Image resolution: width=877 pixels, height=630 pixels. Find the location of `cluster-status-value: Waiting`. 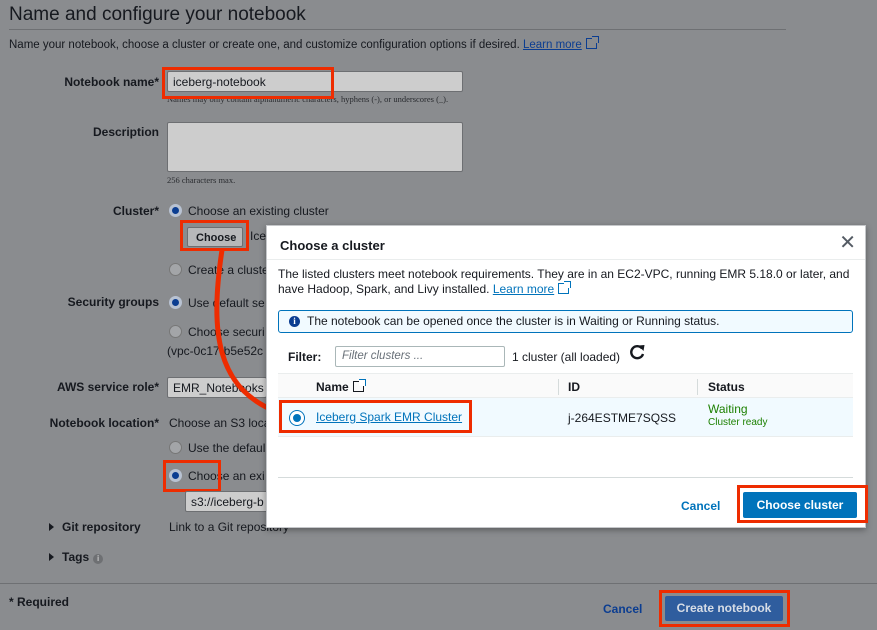

cluster-status-value: Waiting is located at coordinates (728, 409).